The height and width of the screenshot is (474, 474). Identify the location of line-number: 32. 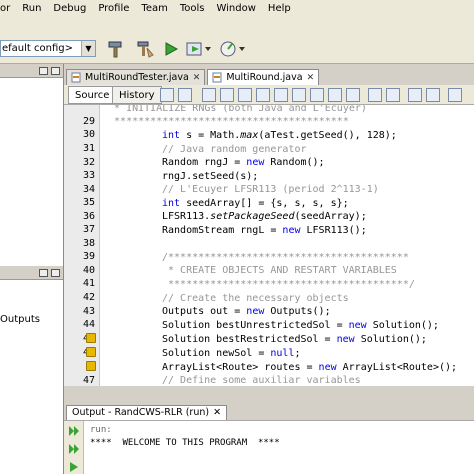
(88, 162).